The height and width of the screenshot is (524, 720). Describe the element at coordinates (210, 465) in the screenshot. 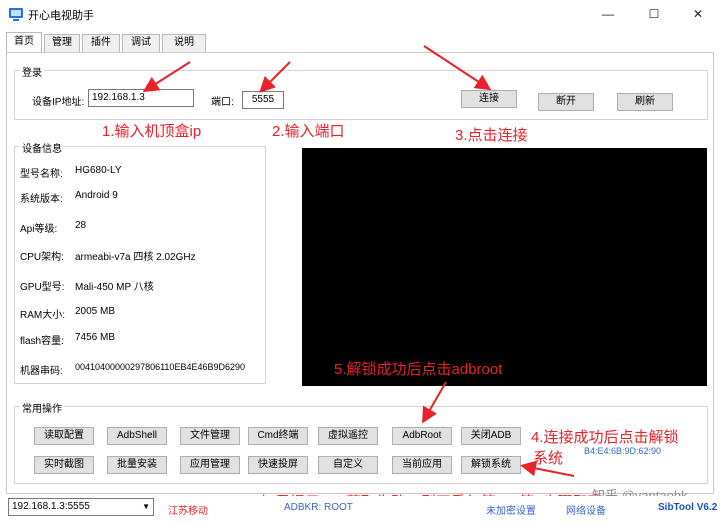

I see `app-manager-button: 应用管理` at that location.